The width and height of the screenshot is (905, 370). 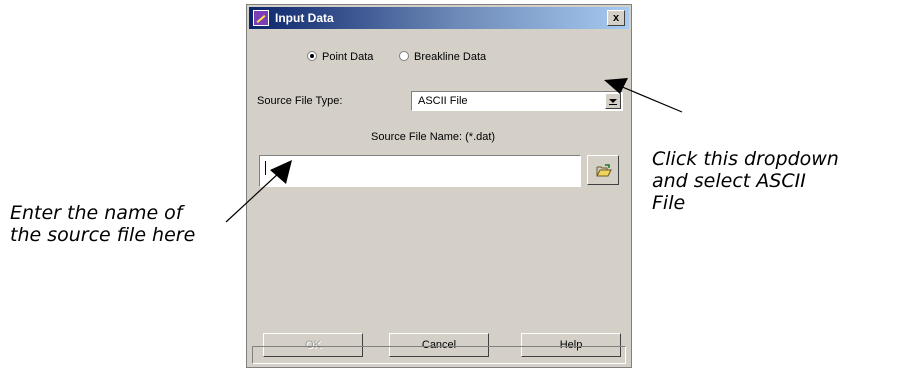 I want to click on text-caret, so click(x=265, y=168).